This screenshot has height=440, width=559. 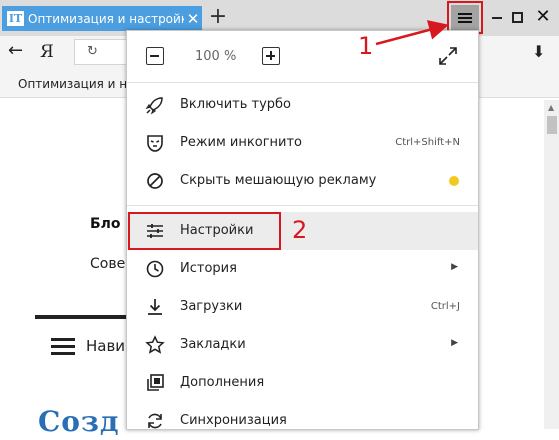 What do you see at coordinates (104, 52) in the screenshot?
I see `address-bar: ↻` at bounding box center [104, 52].